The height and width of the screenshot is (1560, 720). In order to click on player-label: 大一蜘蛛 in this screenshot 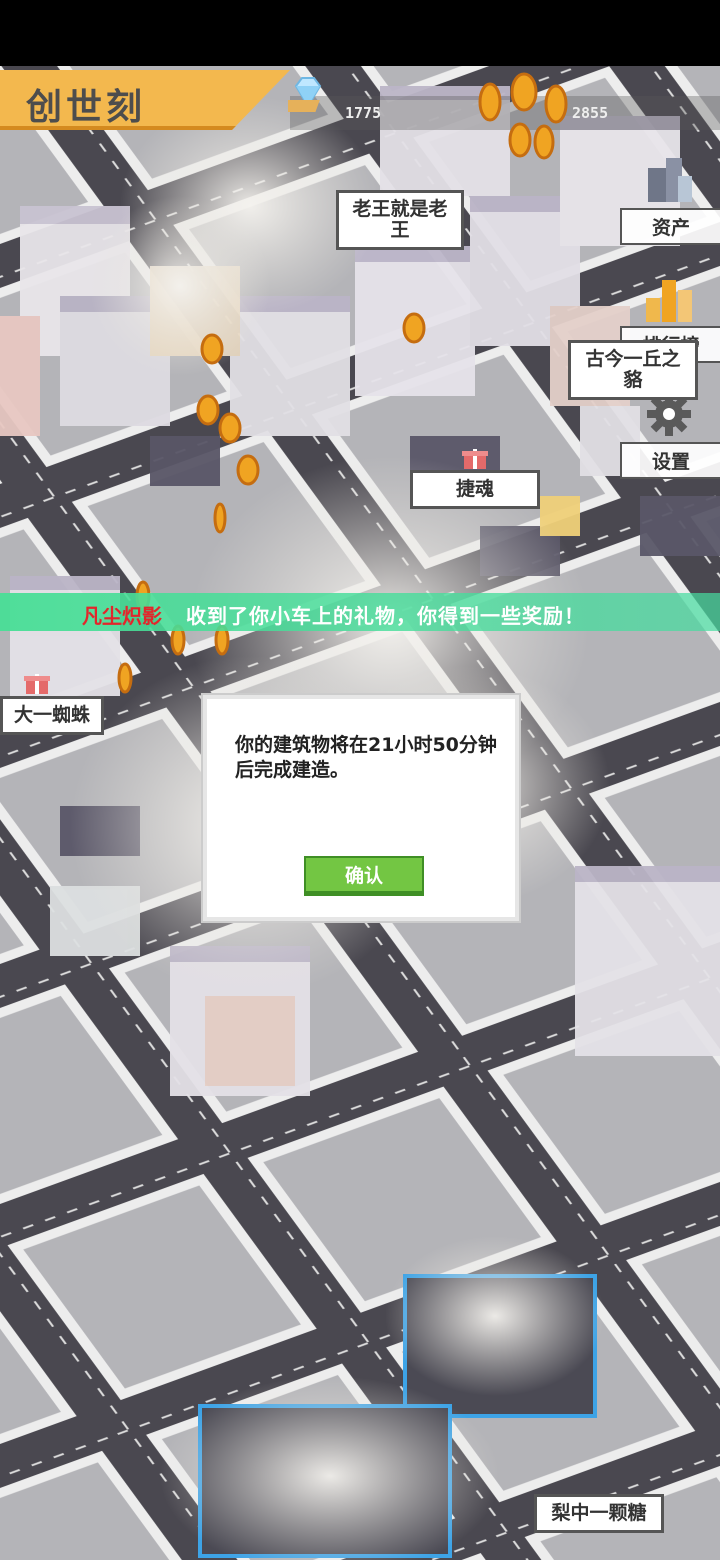, I will do `click(52, 715)`.